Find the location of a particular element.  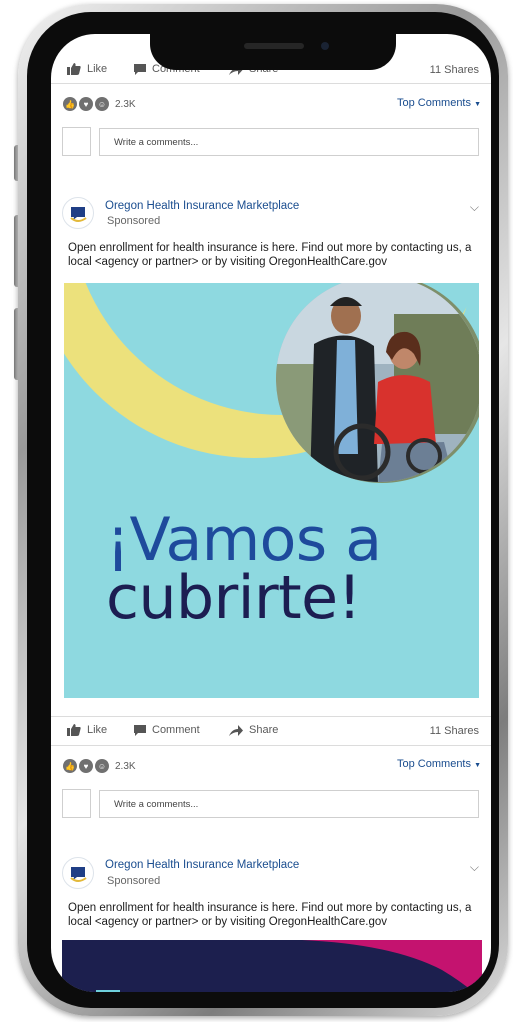

comment-button: Comment is located at coordinates (167, 730).